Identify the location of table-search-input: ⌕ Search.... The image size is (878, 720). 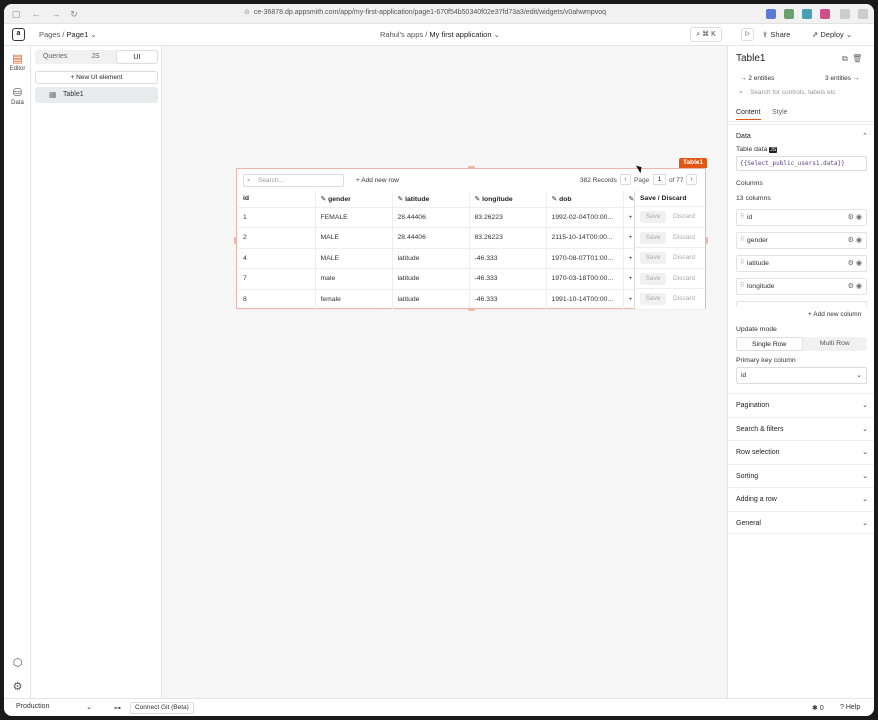
(293, 180).